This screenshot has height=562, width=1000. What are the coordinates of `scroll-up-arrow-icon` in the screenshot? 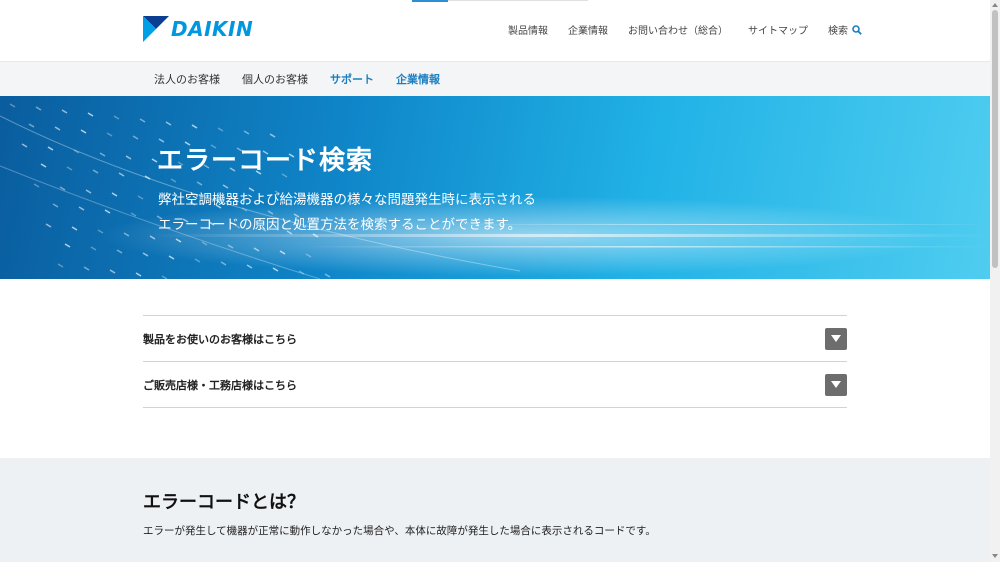 It's located at (995, 5).